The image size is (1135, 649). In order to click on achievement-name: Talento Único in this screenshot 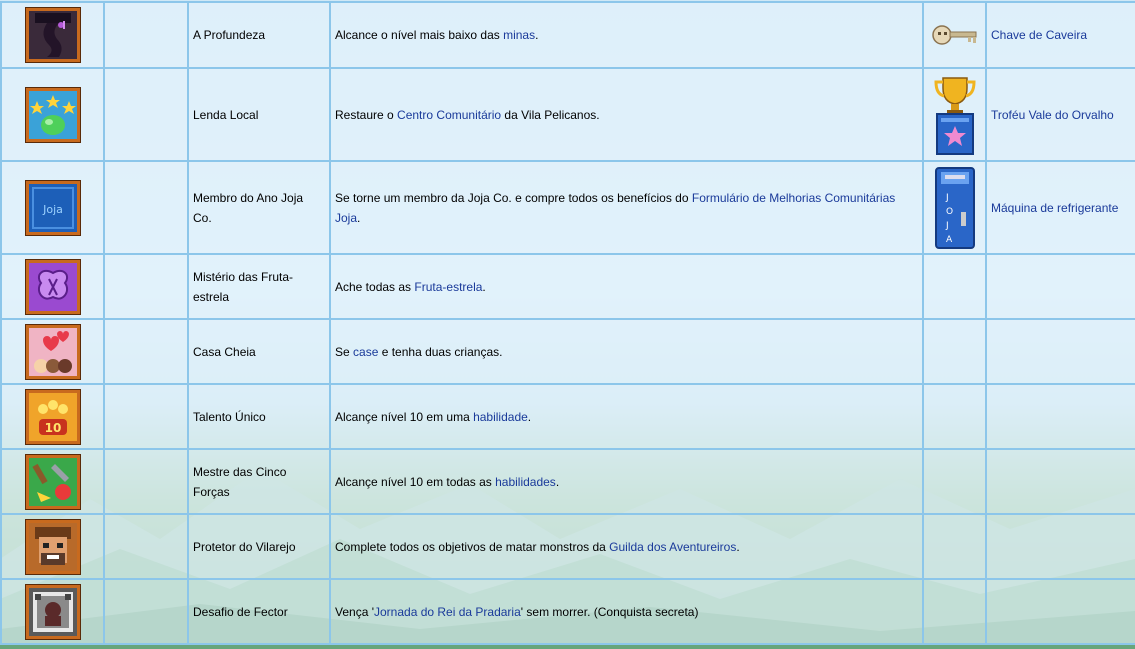, I will do `click(259, 416)`.